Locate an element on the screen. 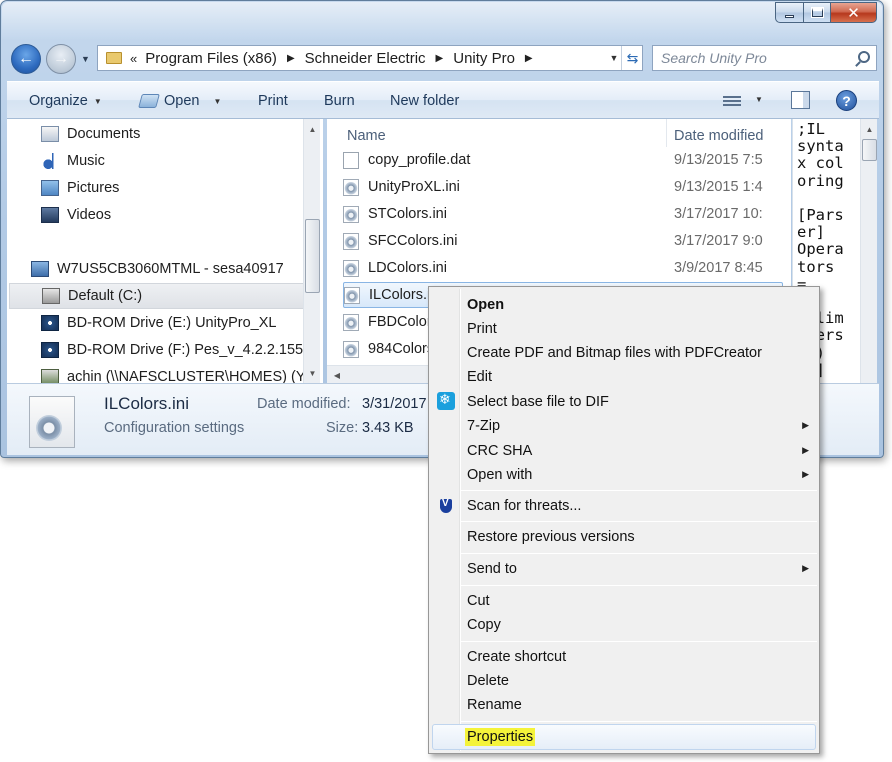 This screenshot has width=892, height=762. file-row: copy_profile.dat 9/13/2015 7:5 is located at coordinates (563, 160).